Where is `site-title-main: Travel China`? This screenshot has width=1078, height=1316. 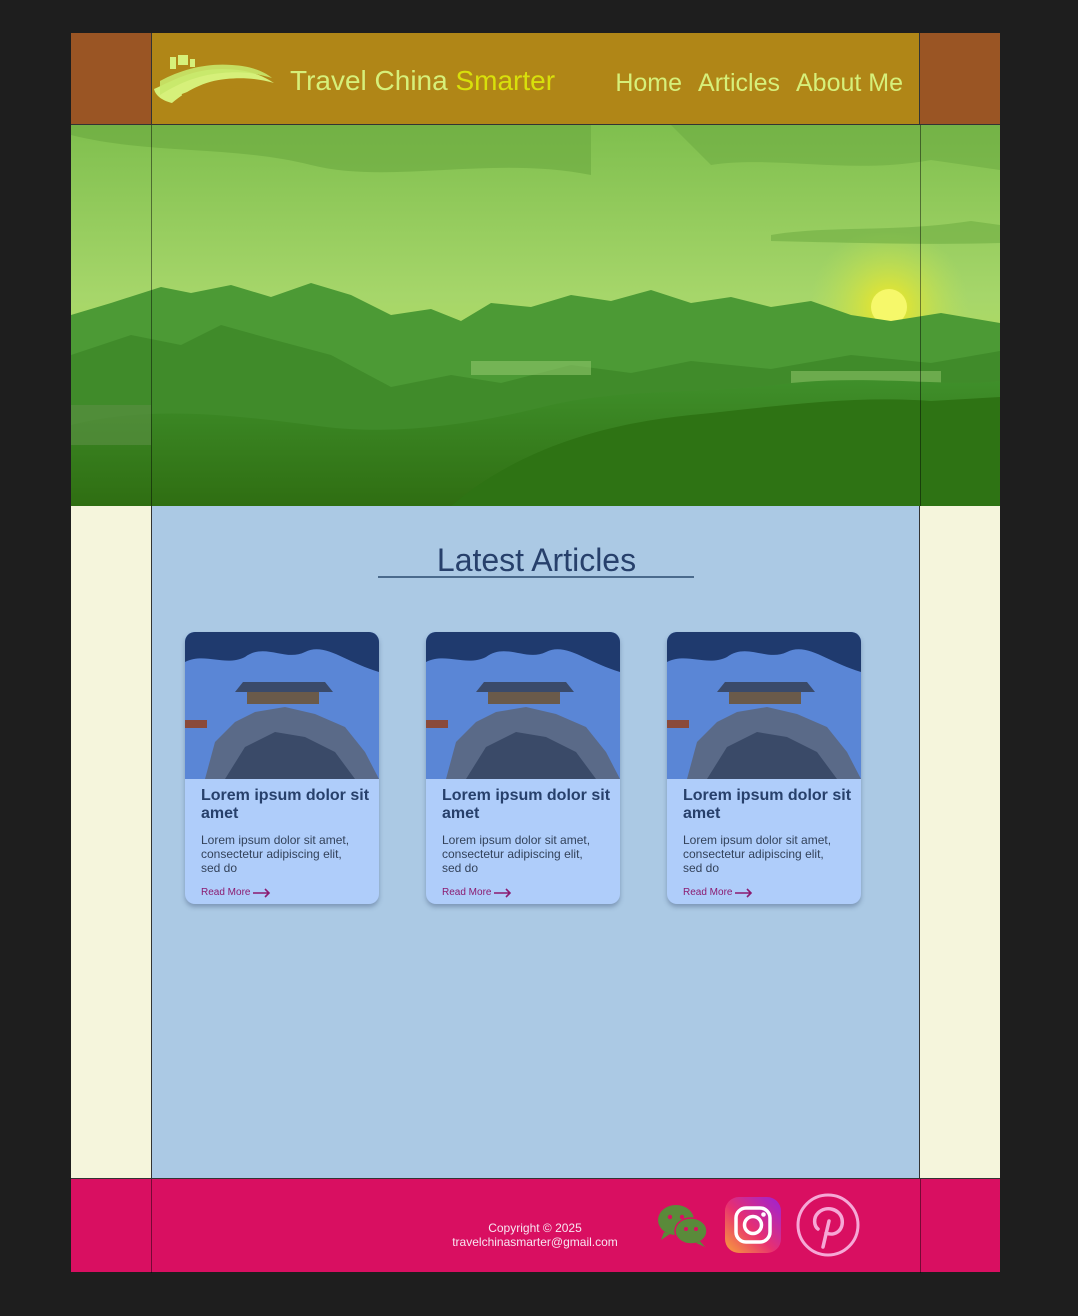 site-title-main: Travel China is located at coordinates (373, 80).